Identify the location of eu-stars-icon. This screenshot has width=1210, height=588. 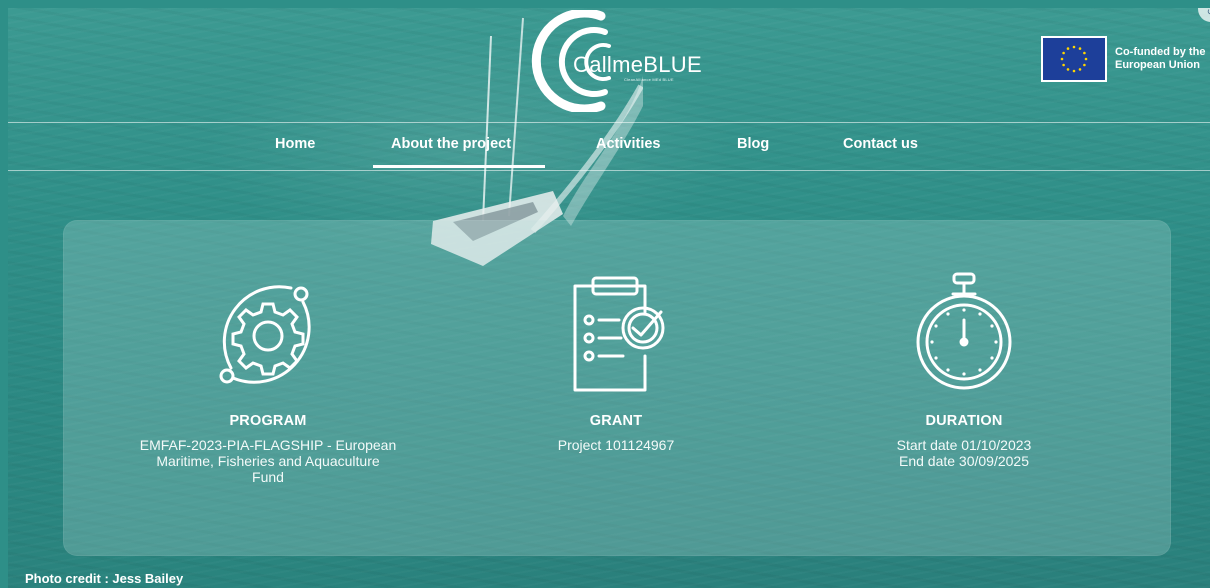
(1074, 59).